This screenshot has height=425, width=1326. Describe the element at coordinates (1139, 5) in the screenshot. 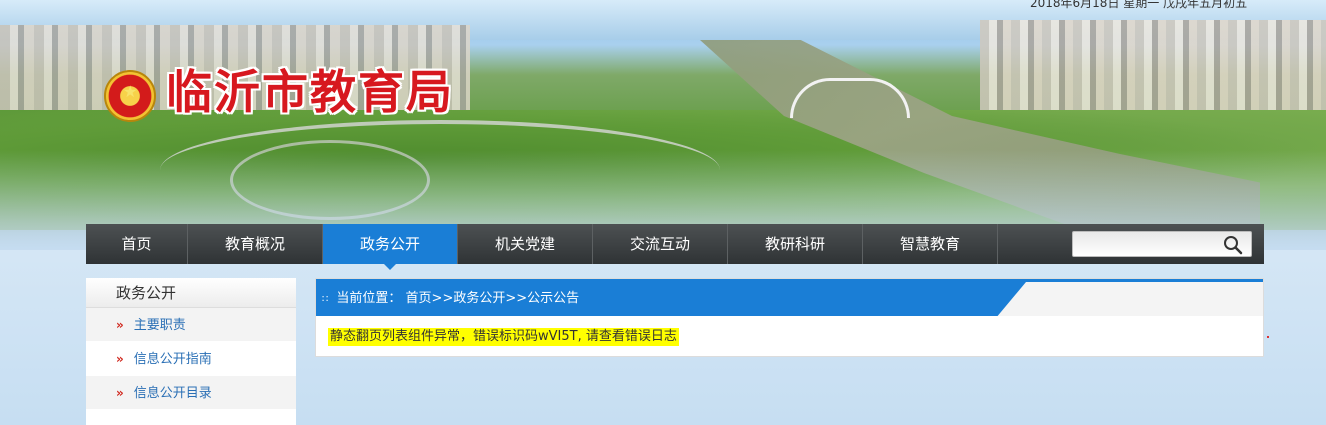

I see `date-text: 2018年6月18日 星期一 戊戌年五月初五` at that location.